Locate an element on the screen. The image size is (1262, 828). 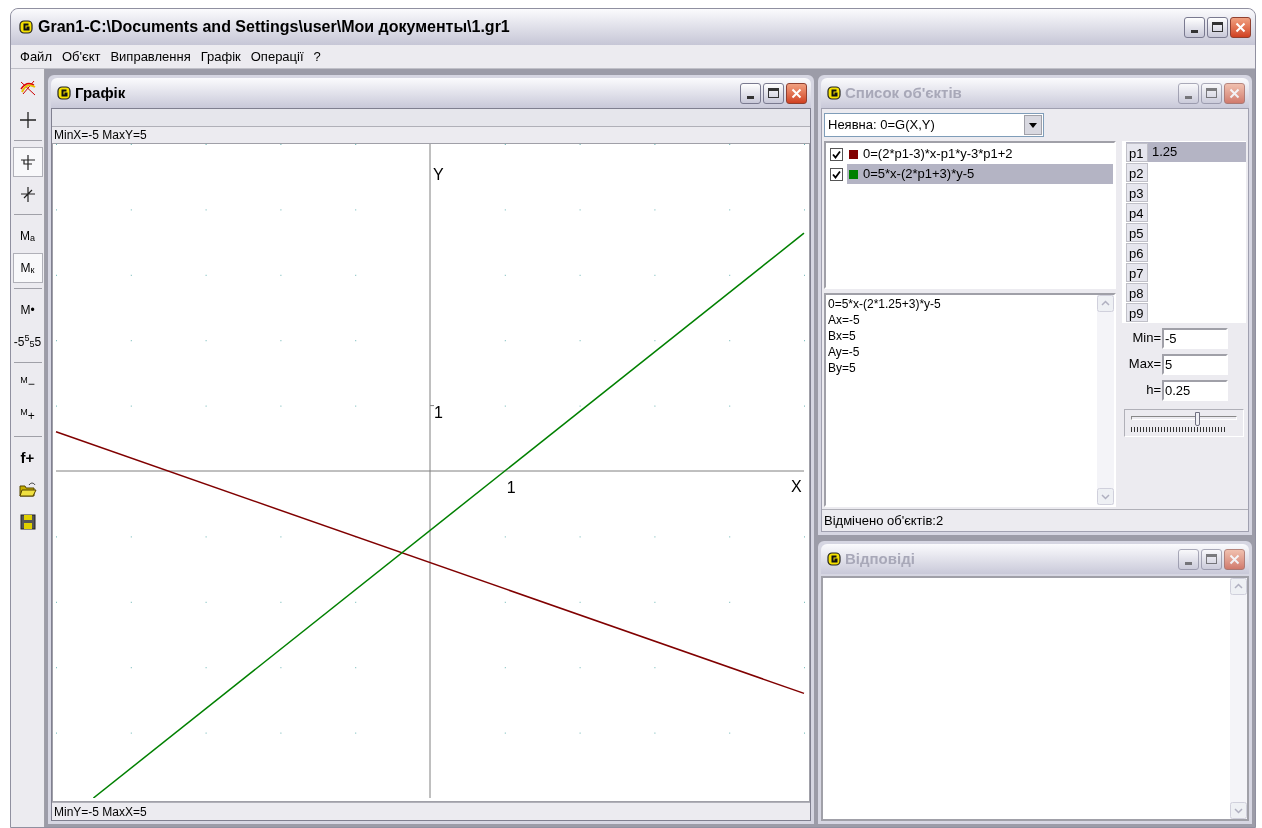
parameter-name: p4 is located at coordinates (1137, 212).